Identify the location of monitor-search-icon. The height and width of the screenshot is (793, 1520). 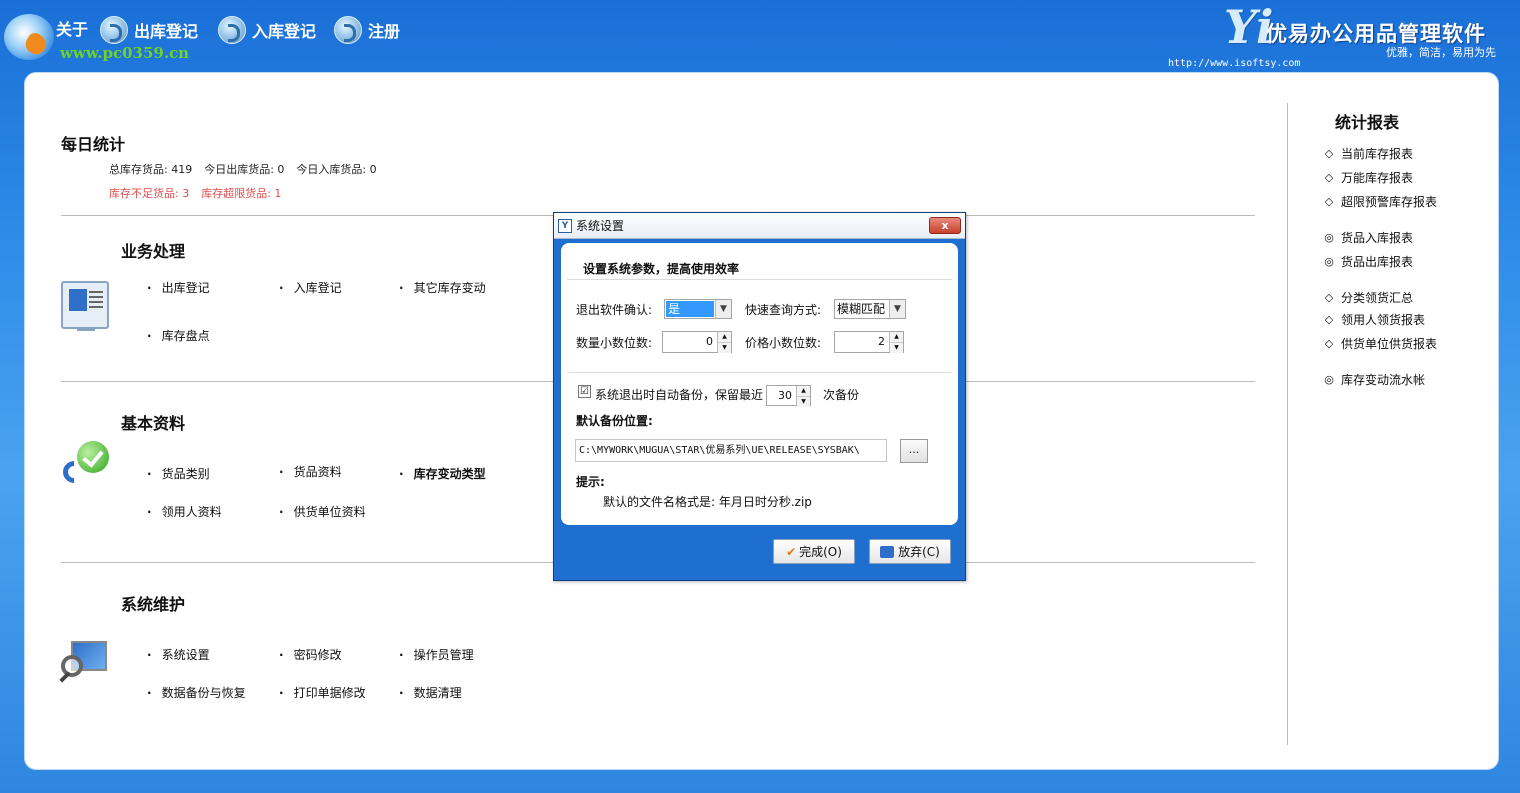
(84, 661).